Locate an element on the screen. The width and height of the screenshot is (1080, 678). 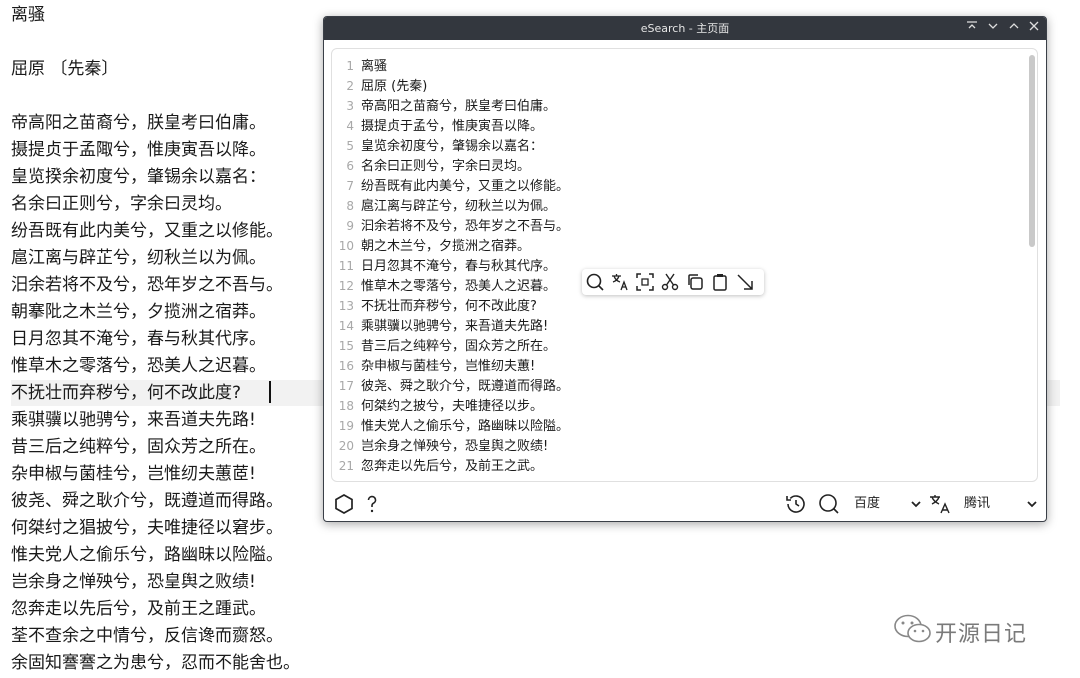
line-number: 9 is located at coordinates (350, 226).